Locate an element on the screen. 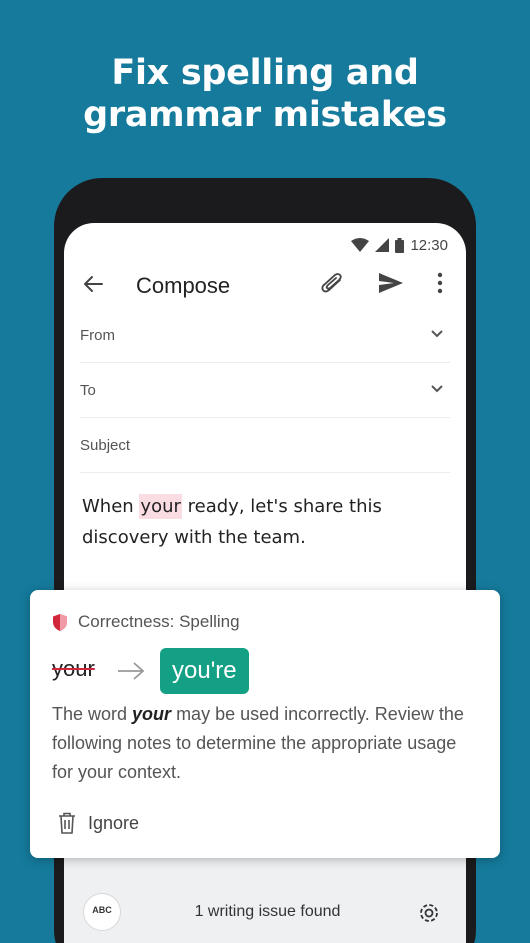 The image size is (530, 943). signal-icon is located at coordinates (382, 245).